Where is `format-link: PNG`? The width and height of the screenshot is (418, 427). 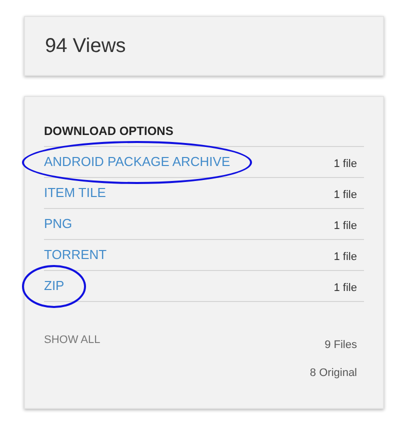
format-link: PNG is located at coordinates (58, 223).